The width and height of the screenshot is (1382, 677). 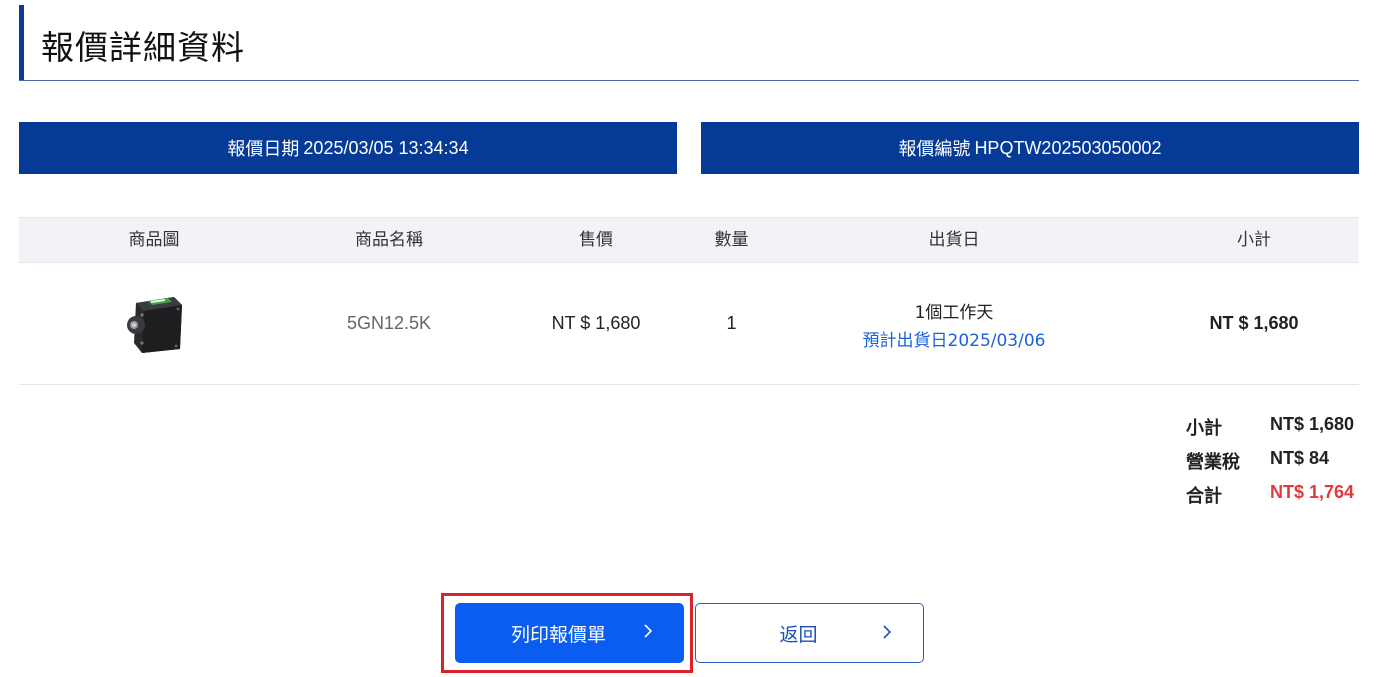 What do you see at coordinates (569, 633) in the screenshot?
I see `print-quote-button: 列印報價單` at bounding box center [569, 633].